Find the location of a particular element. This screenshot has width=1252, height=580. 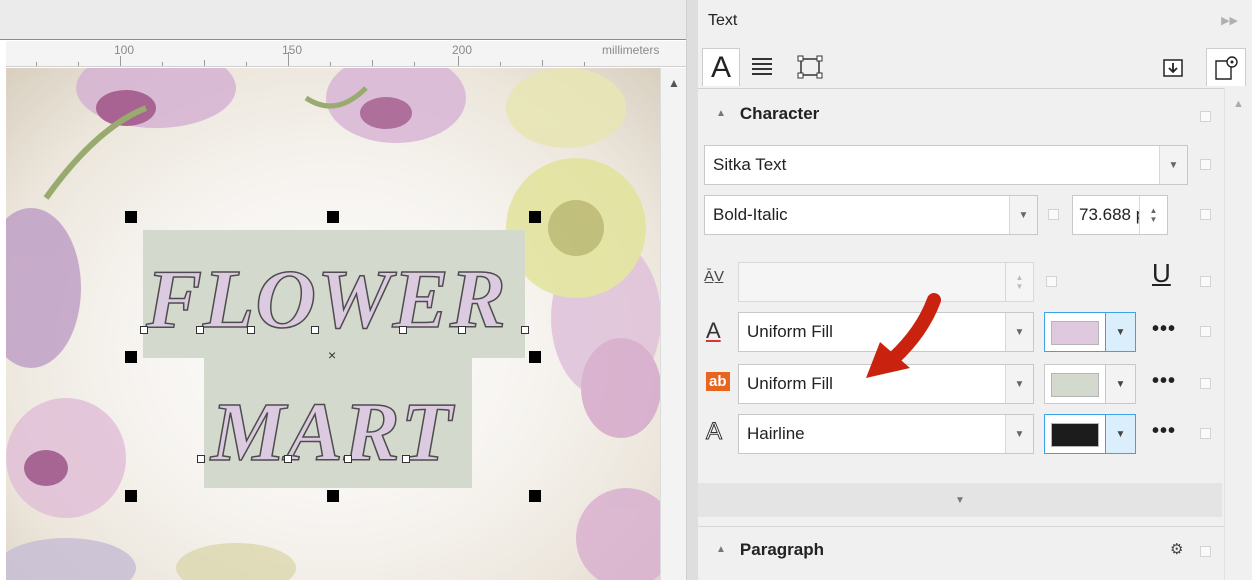

fill-type-value: Uniform Fill is located at coordinates (790, 331).